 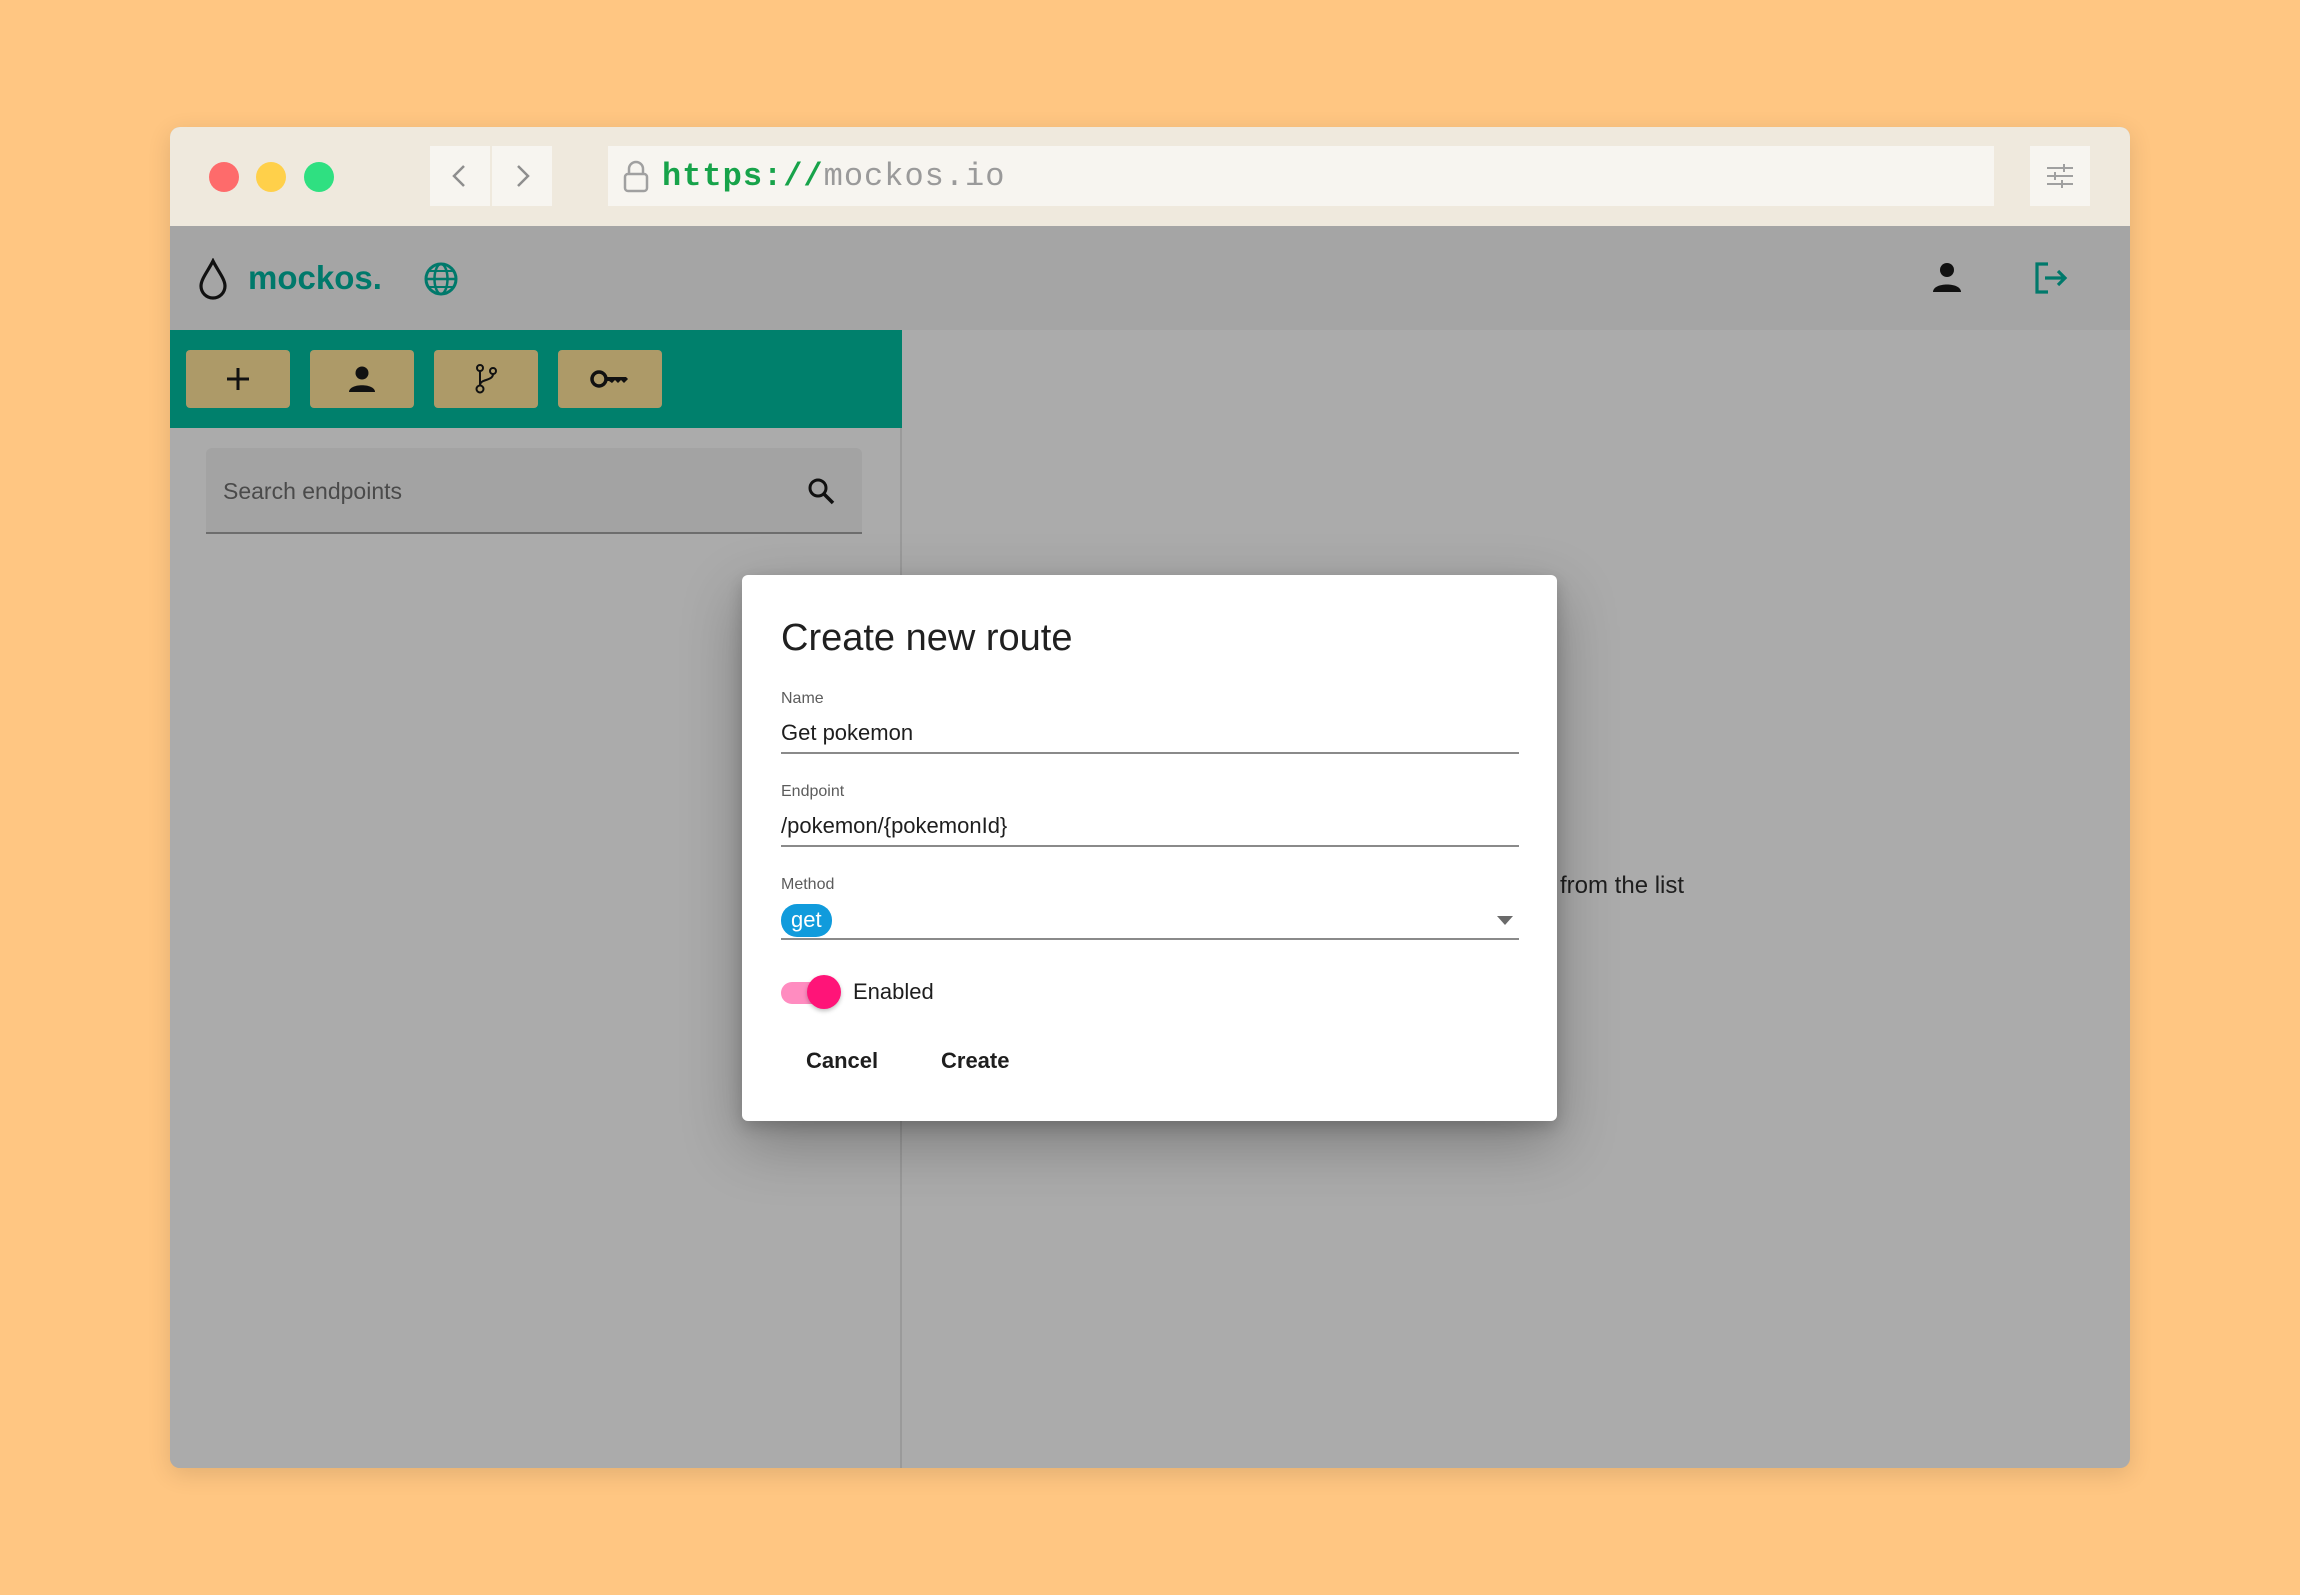 What do you see at coordinates (975, 1061) in the screenshot?
I see `create-button: Create` at bounding box center [975, 1061].